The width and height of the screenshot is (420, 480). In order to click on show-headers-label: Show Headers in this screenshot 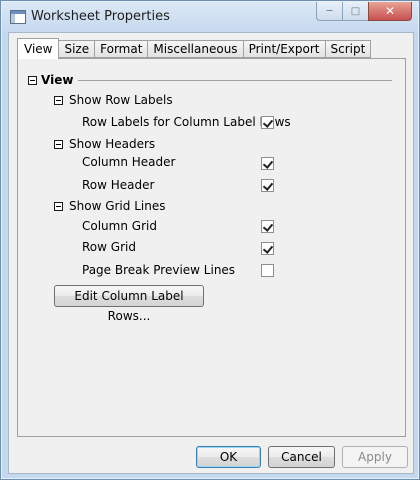, I will do `click(112, 144)`.